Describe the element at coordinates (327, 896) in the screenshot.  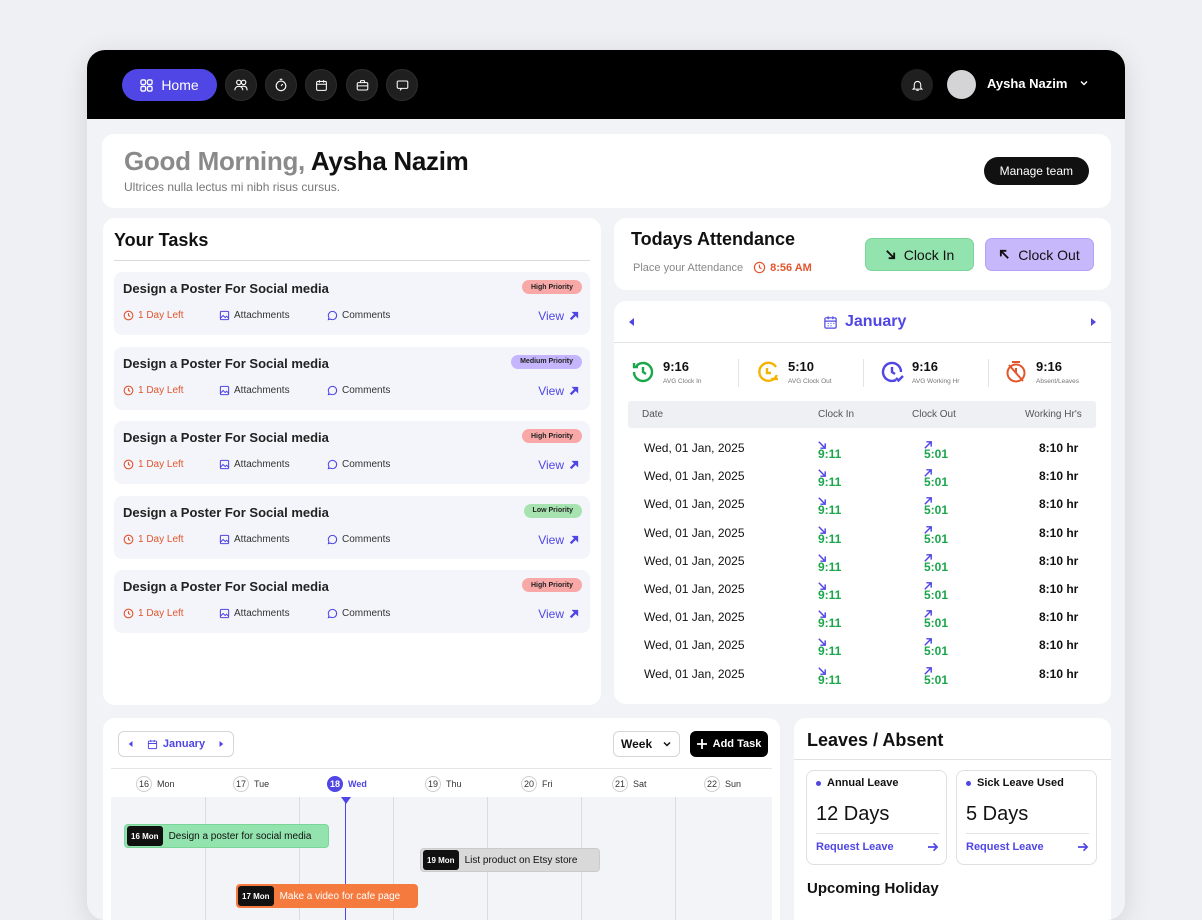
I see `event-make-video: 17 Mon Make a video for cafe page` at that location.